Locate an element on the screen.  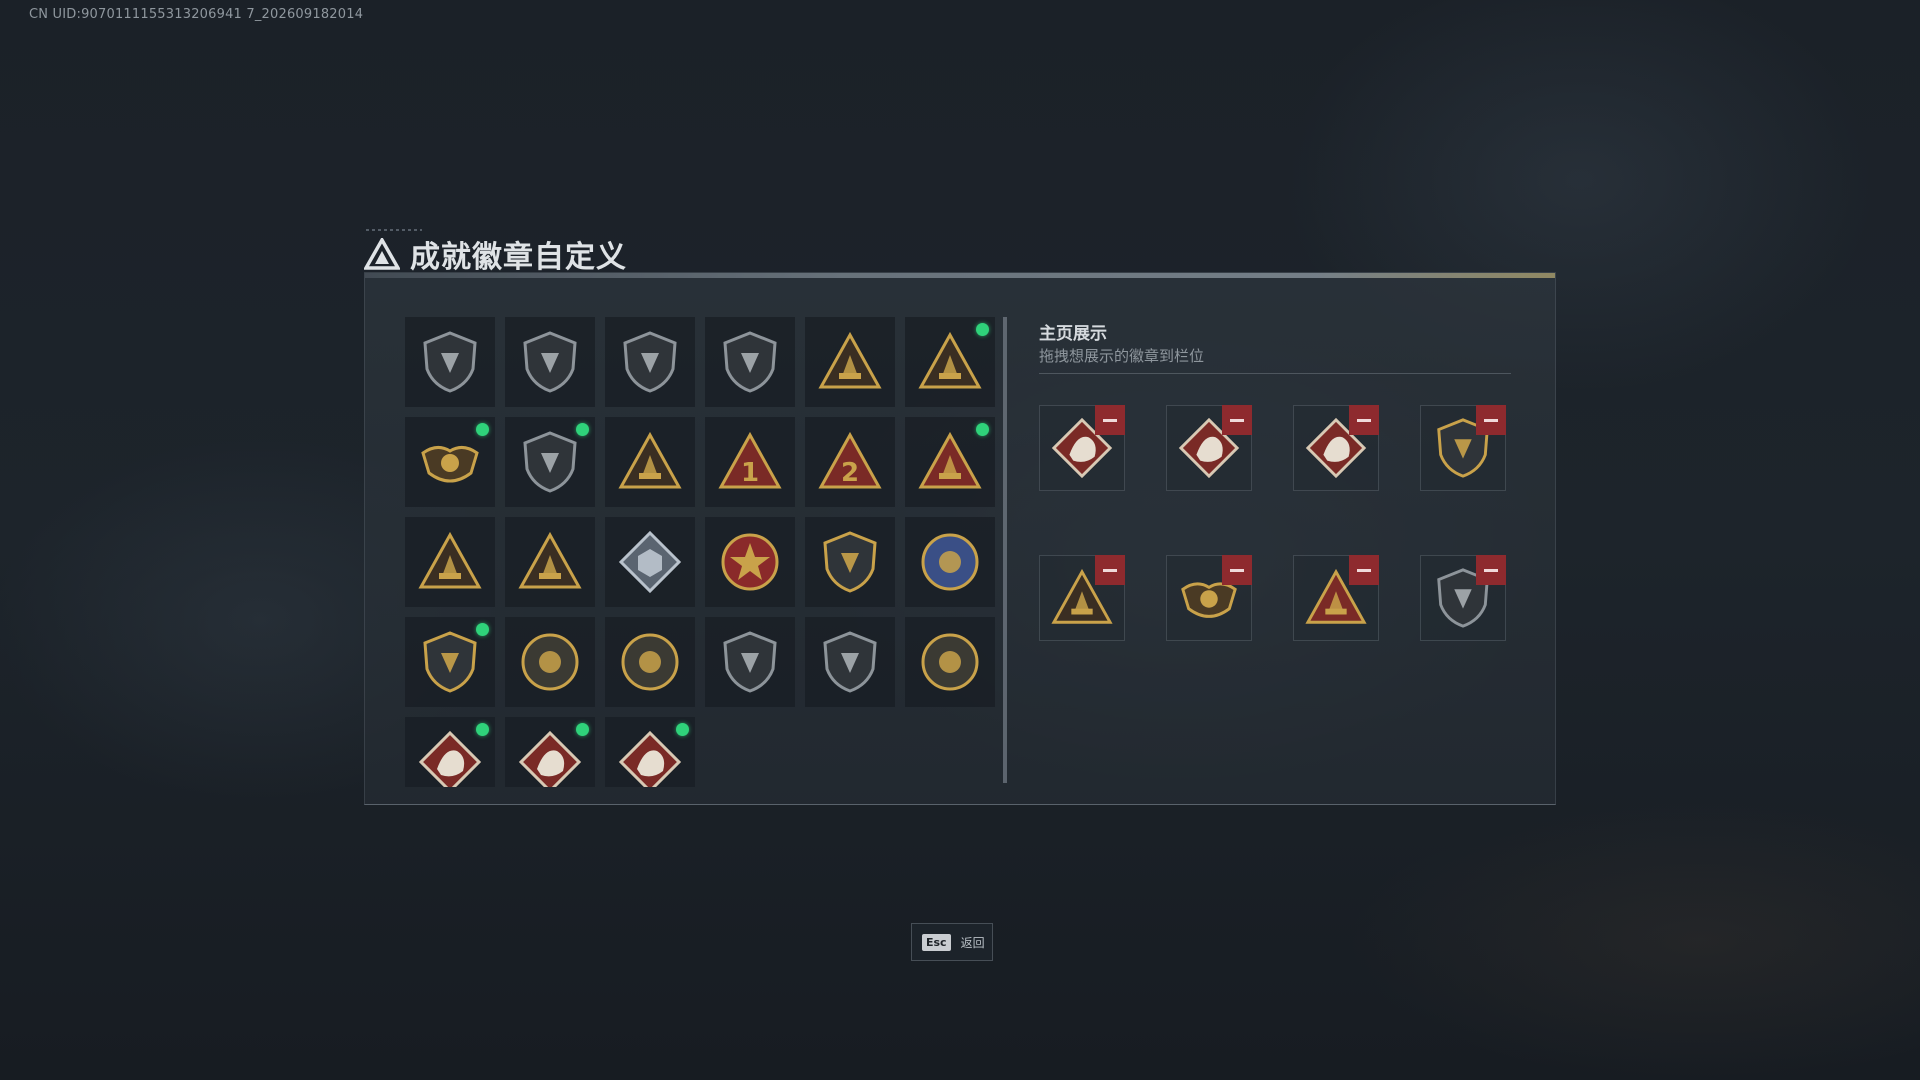
rifle-shield-badge-icon is located at coordinates (750, 662).